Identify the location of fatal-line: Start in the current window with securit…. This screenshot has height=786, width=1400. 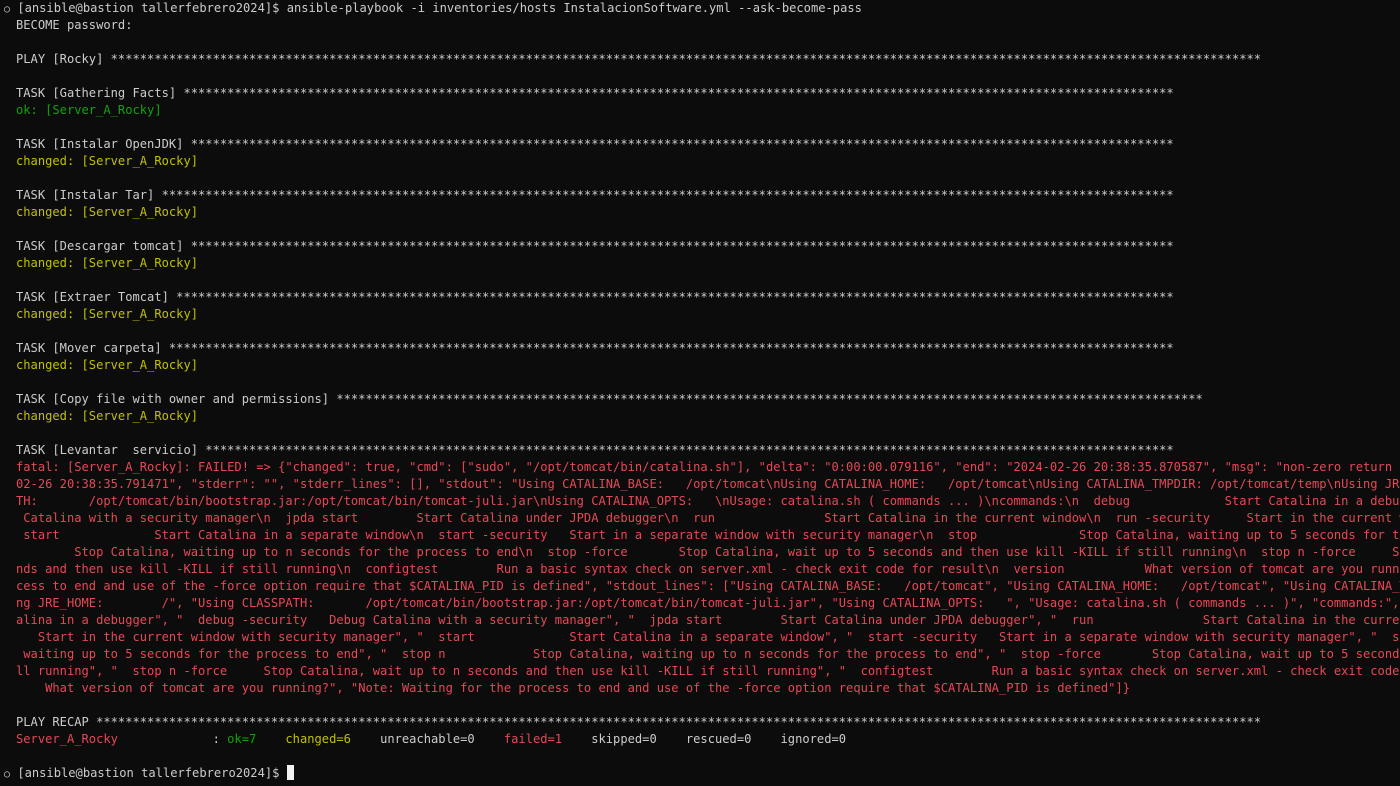
(718, 637).